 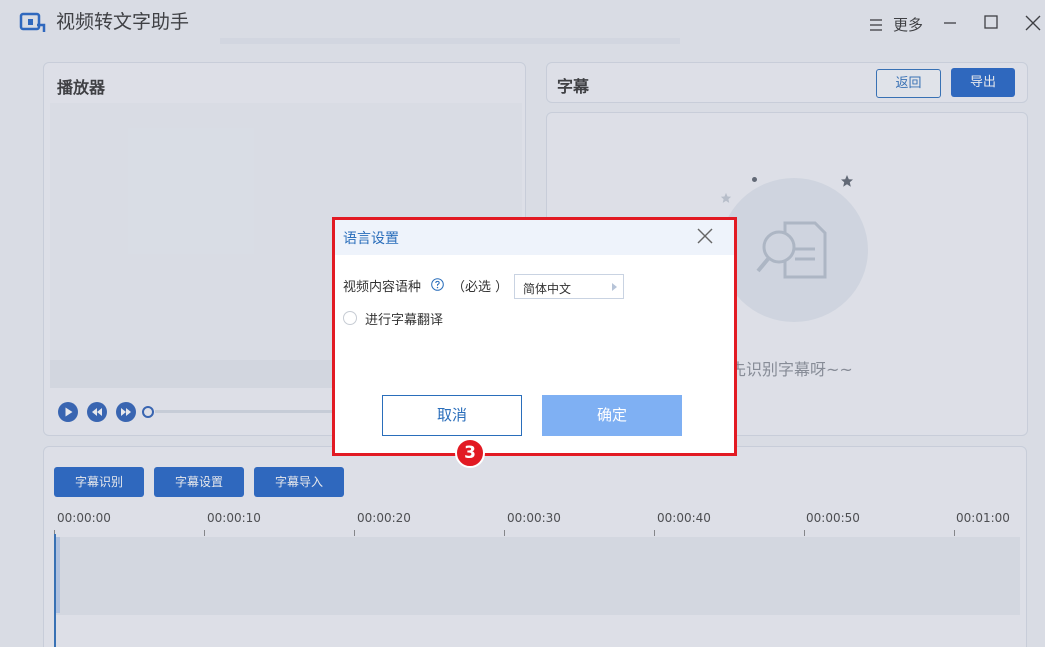 I want to click on step-badge: 3, so click(x=470, y=453).